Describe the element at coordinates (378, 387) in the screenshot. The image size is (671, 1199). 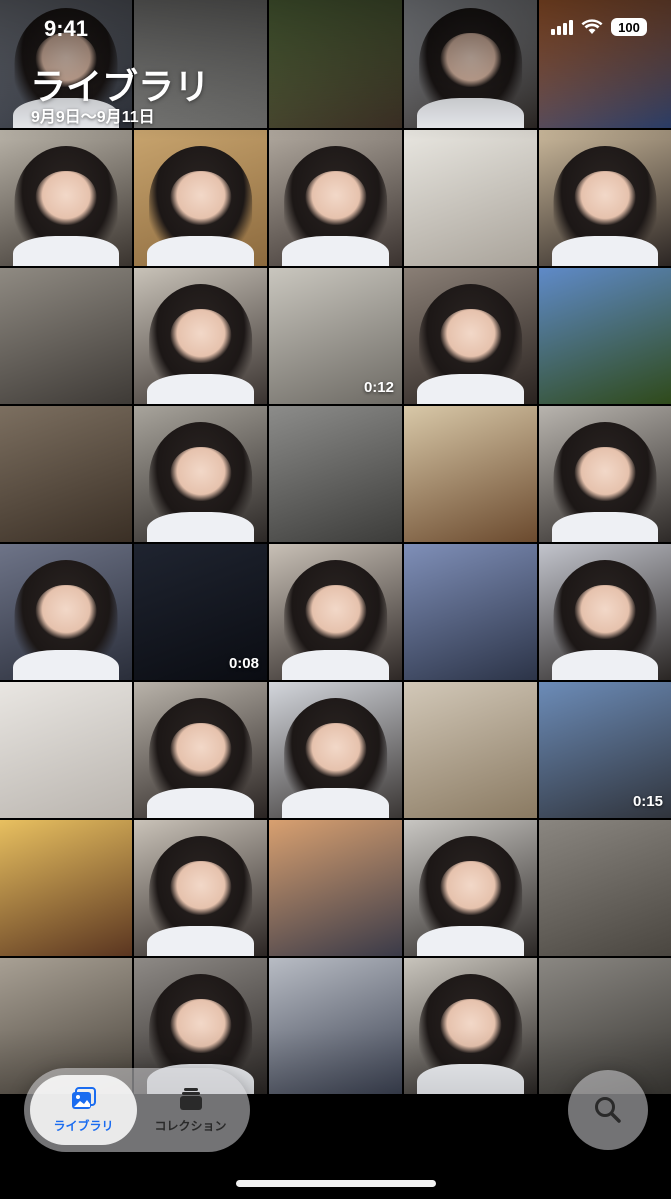
I see `video-duration: 0:12` at that location.